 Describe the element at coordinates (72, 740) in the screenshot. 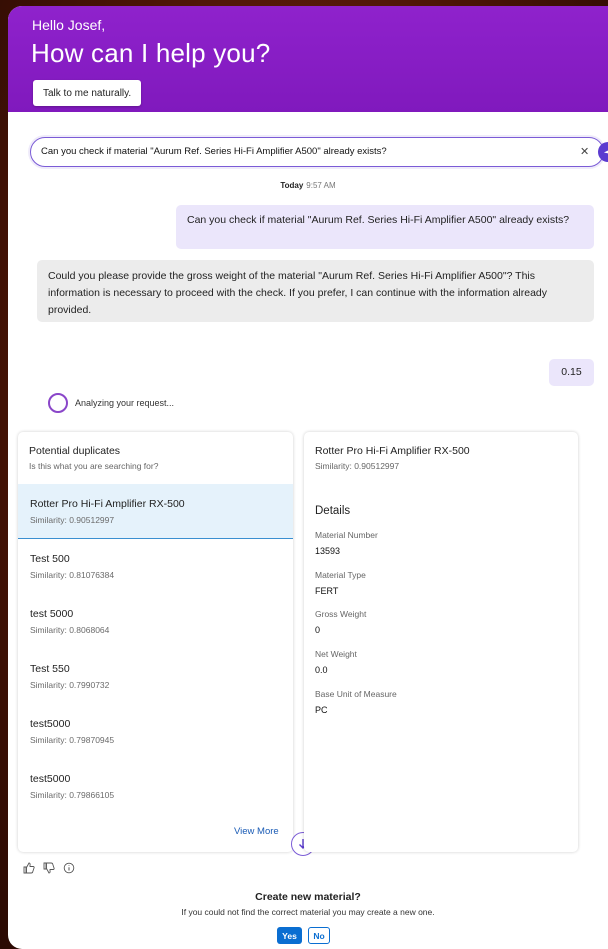

I see `item-similarity: Similarity: 0.79870945` at that location.